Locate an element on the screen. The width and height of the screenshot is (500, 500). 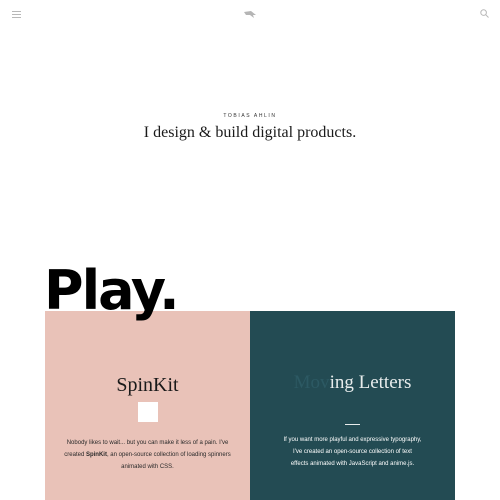
spinkit-title: SpinKit is located at coordinates (147, 385).